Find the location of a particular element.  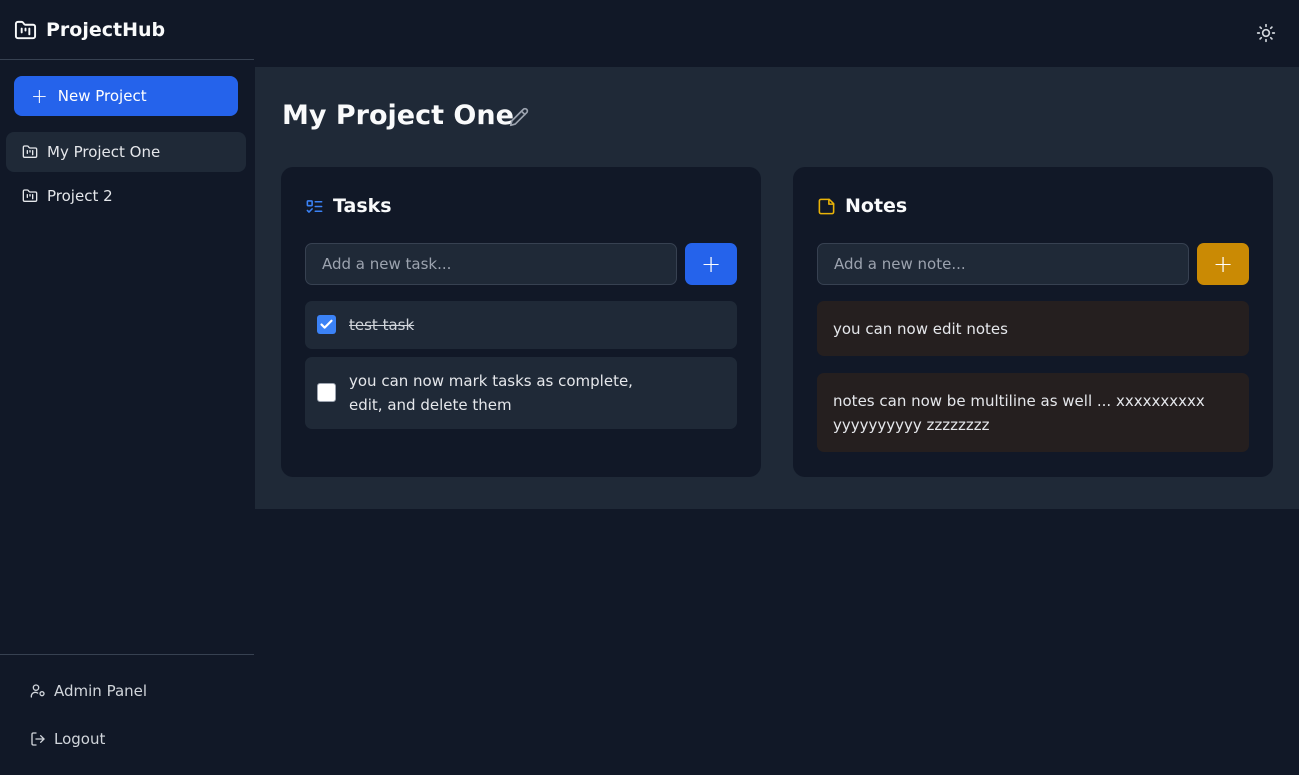

sidebar-item-my-project-one: My Project One is located at coordinates (126, 152).